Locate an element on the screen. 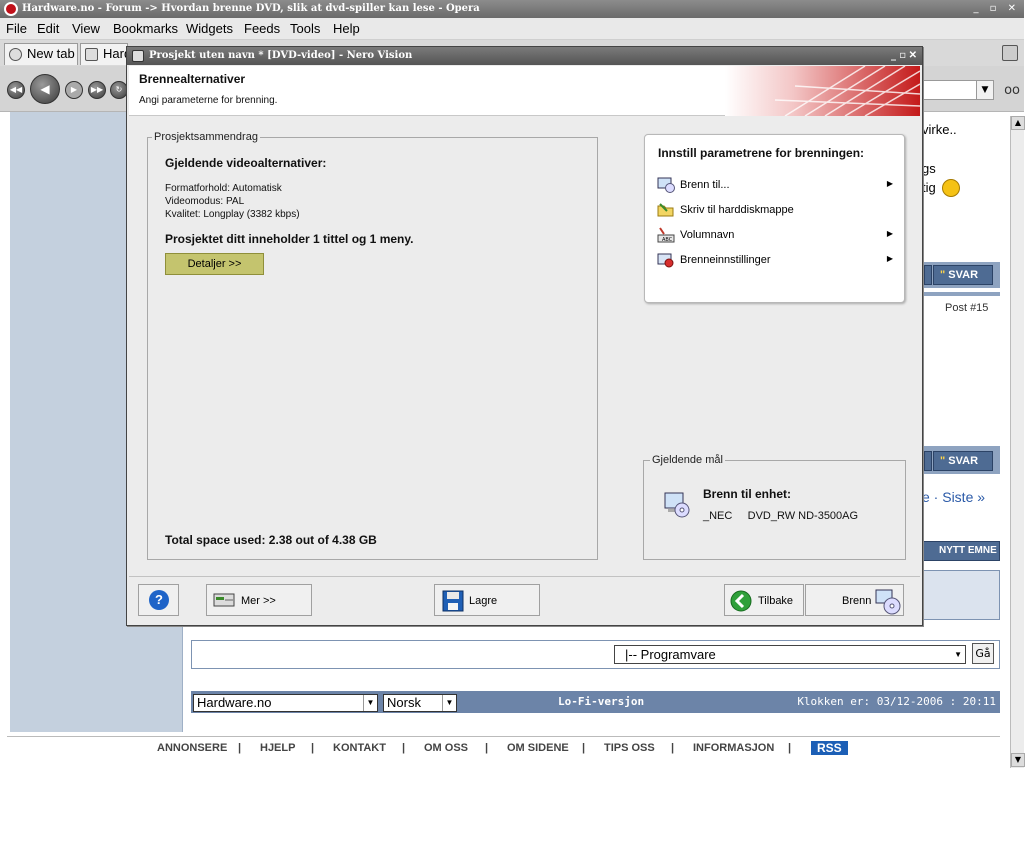  save-label: Lagre is located at coordinates (483, 601).